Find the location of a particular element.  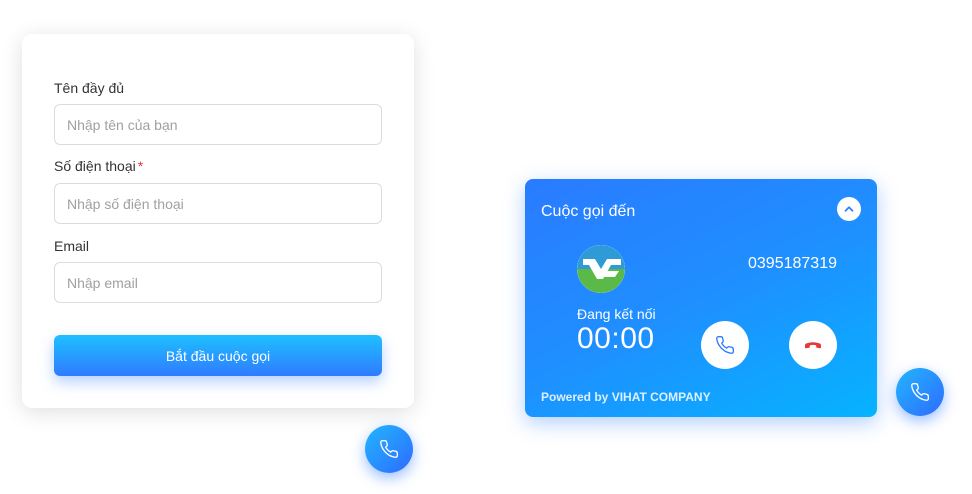

floating-call-button-right is located at coordinates (920, 392).